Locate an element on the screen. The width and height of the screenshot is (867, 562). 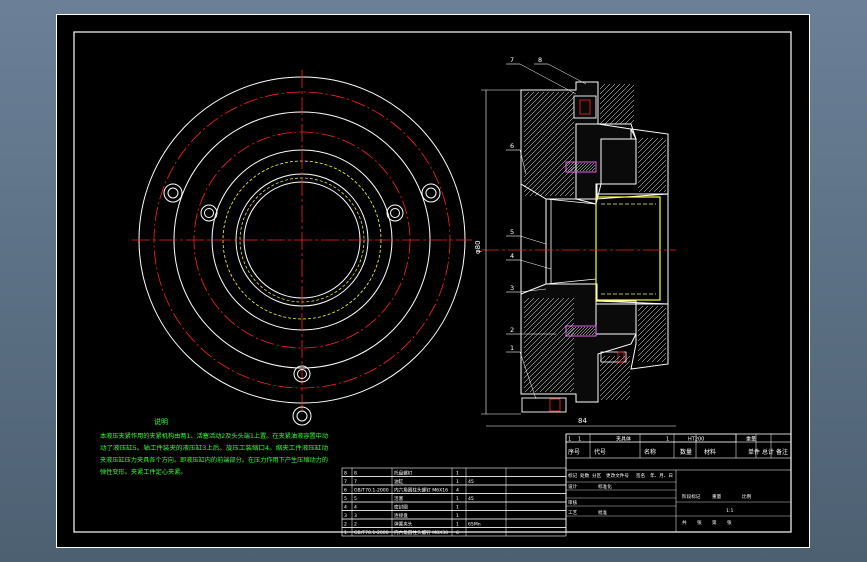
title-header-cell: 序号 is located at coordinates (574, 452).